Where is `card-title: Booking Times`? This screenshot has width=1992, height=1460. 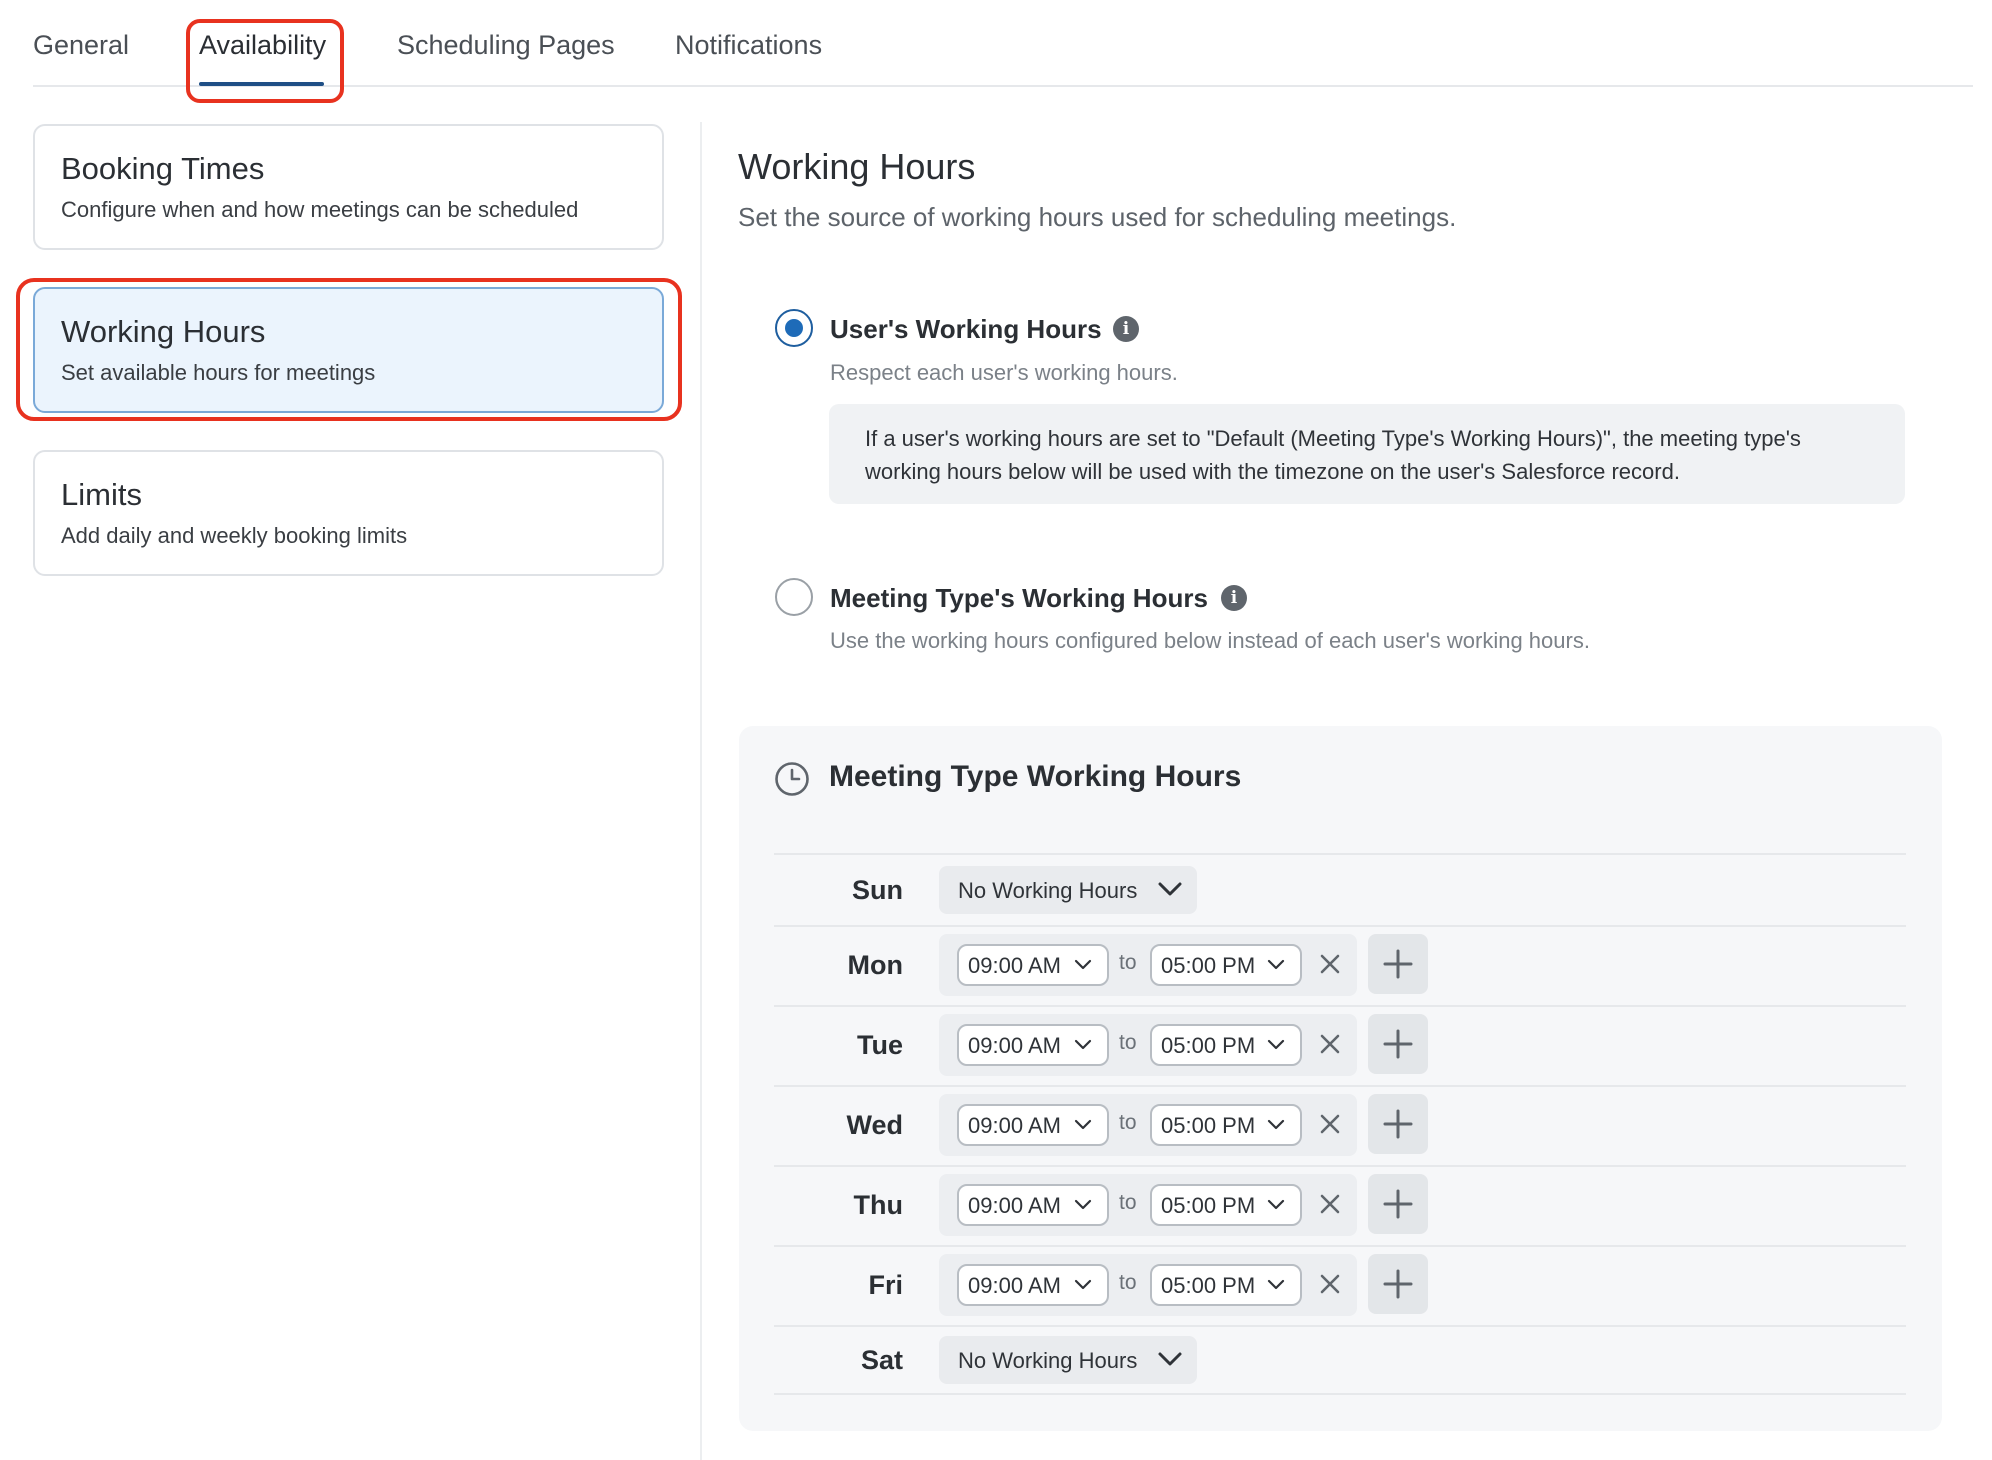 card-title: Booking Times is located at coordinates (163, 168).